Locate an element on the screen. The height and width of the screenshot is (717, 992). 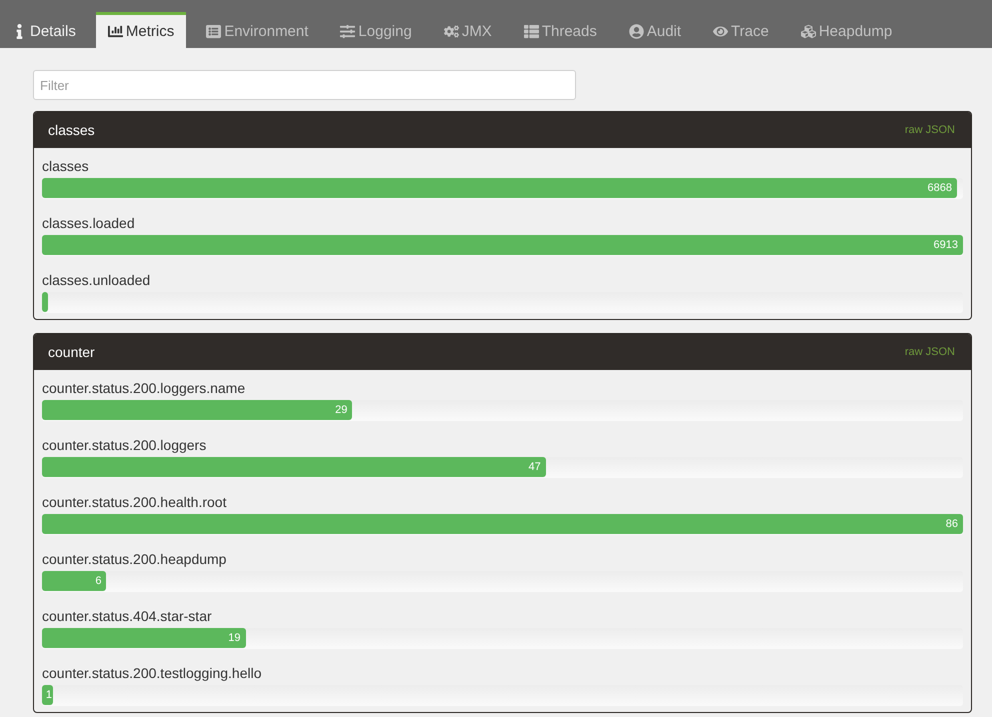
metric-value: 6868 is located at coordinates (940, 188).